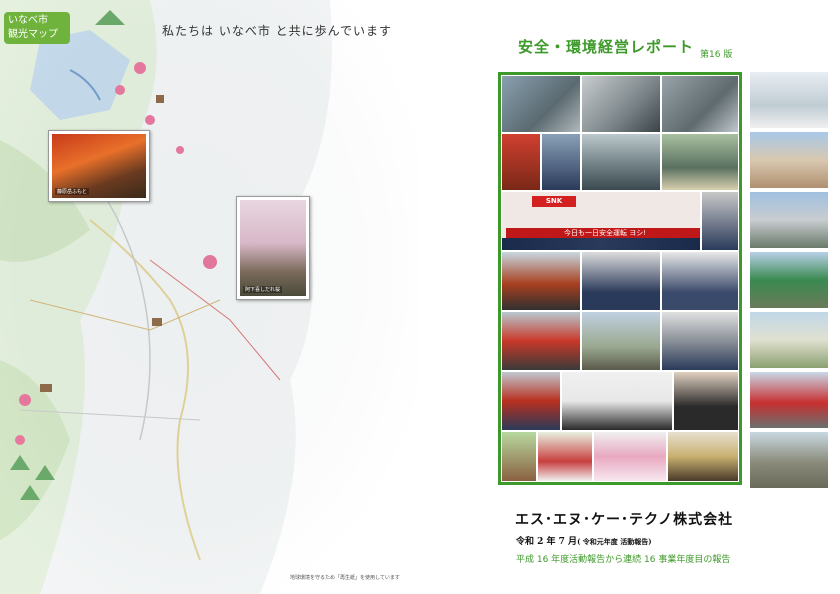 The width and height of the screenshot is (840, 594). What do you see at coordinates (624, 520) in the screenshot?
I see `company-name: エス･エヌ･ケー･テクノ株式会社` at bounding box center [624, 520].